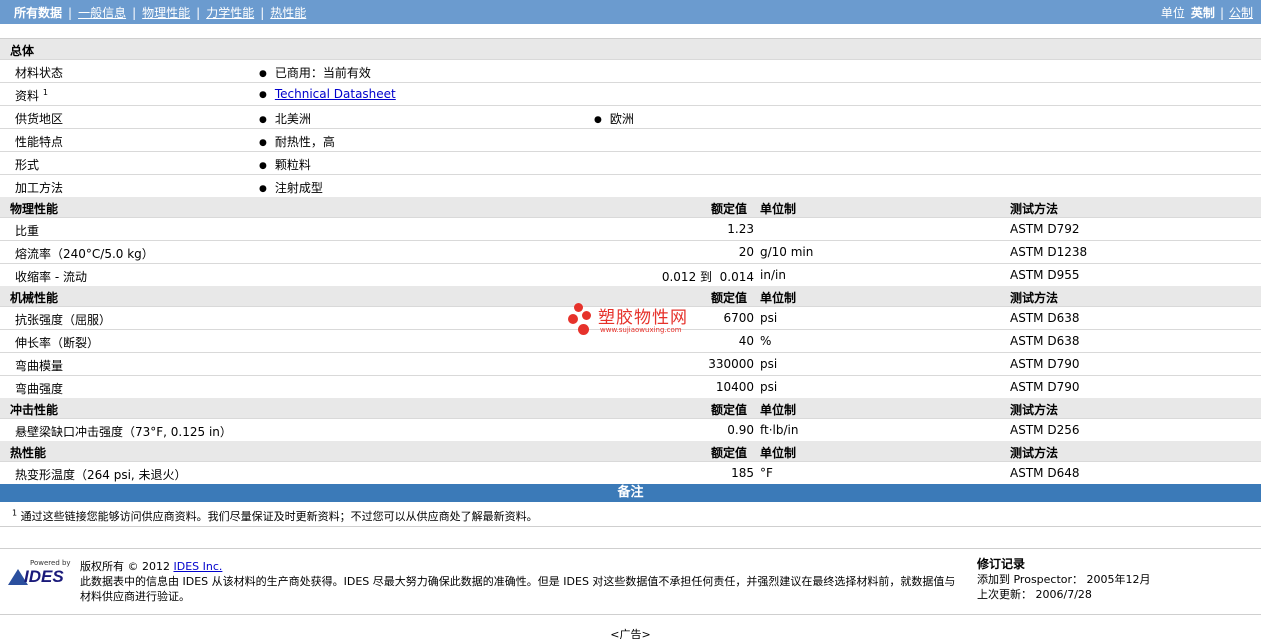  Describe the element at coordinates (630, 140) in the screenshot. I see `table-row: 性能特点 耐热性，高` at that location.